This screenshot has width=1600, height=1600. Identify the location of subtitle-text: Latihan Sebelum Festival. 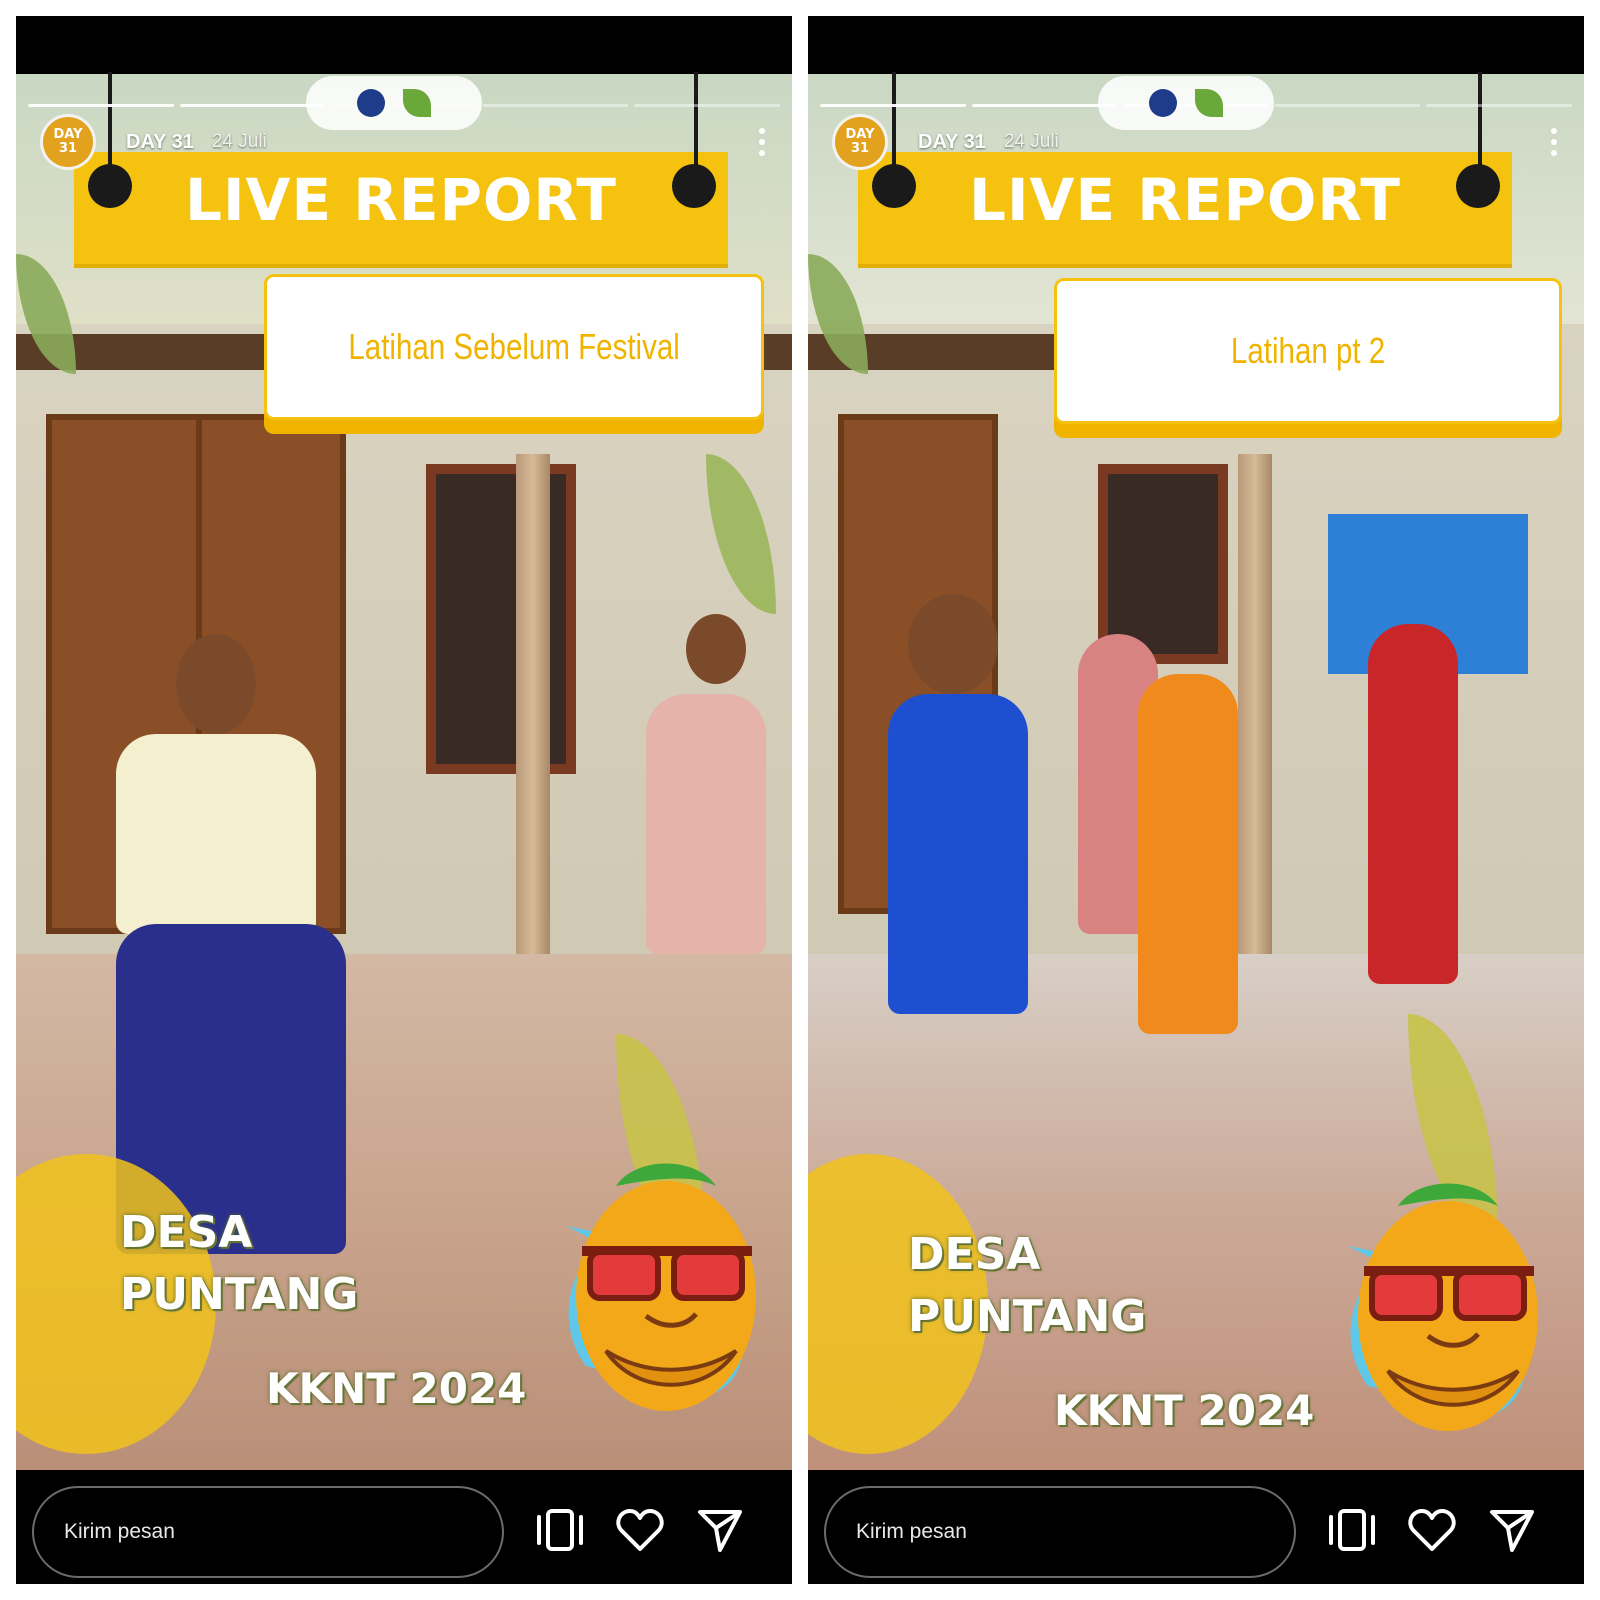
(514, 346).